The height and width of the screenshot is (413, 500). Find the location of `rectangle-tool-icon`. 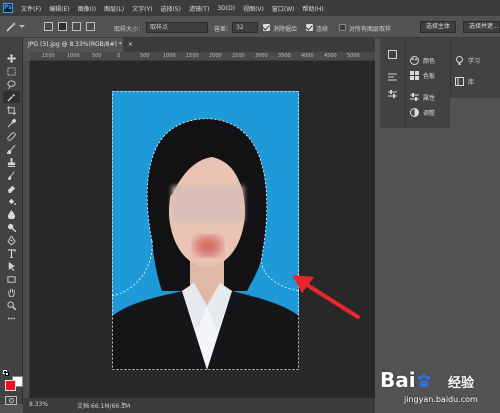

rectangle-tool-icon is located at coordinates (11, 279).